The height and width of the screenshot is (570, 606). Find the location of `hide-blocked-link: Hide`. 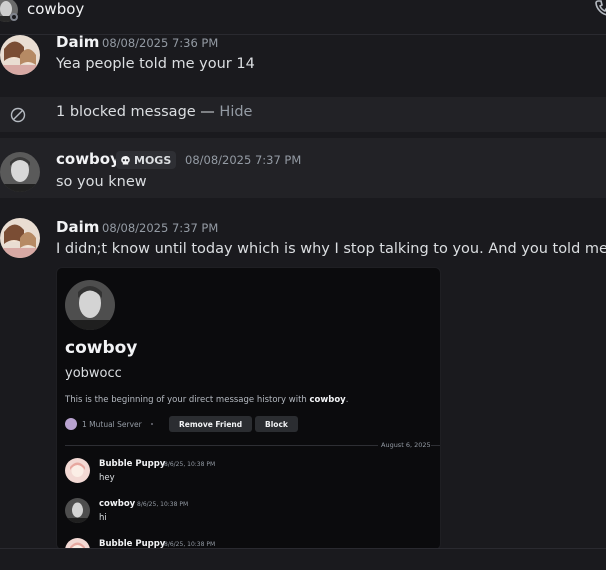

hide-blocked-link: Hide is located at coordinates (235, 112).